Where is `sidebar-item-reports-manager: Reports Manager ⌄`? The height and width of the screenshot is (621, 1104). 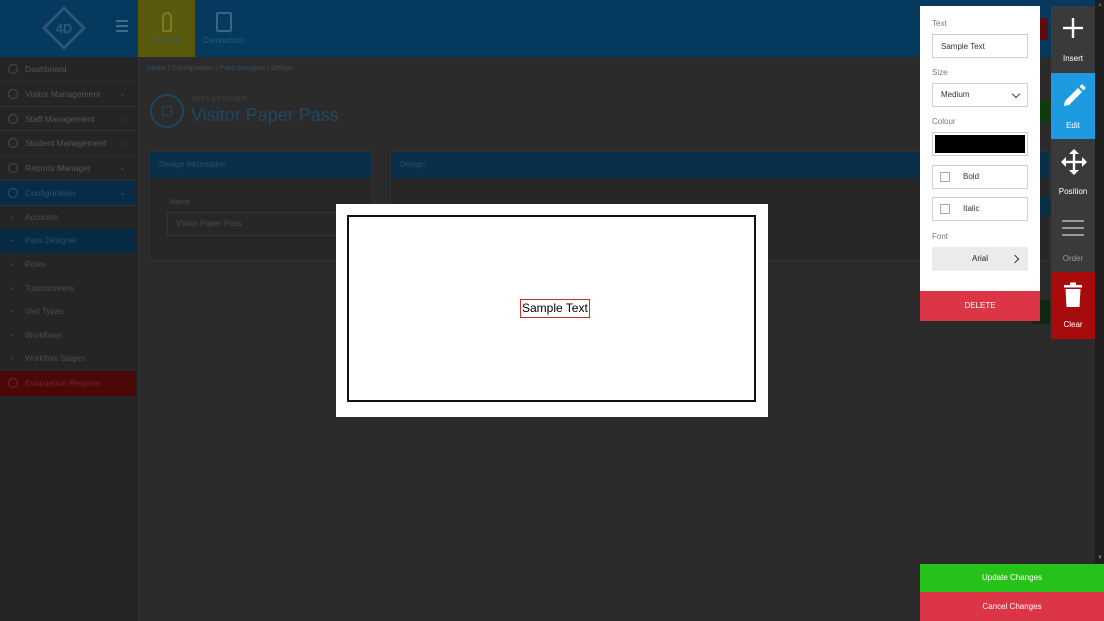 sidebar-item-reports-manager: Reports Manager ⌄ is located at coordinates (68, 168).